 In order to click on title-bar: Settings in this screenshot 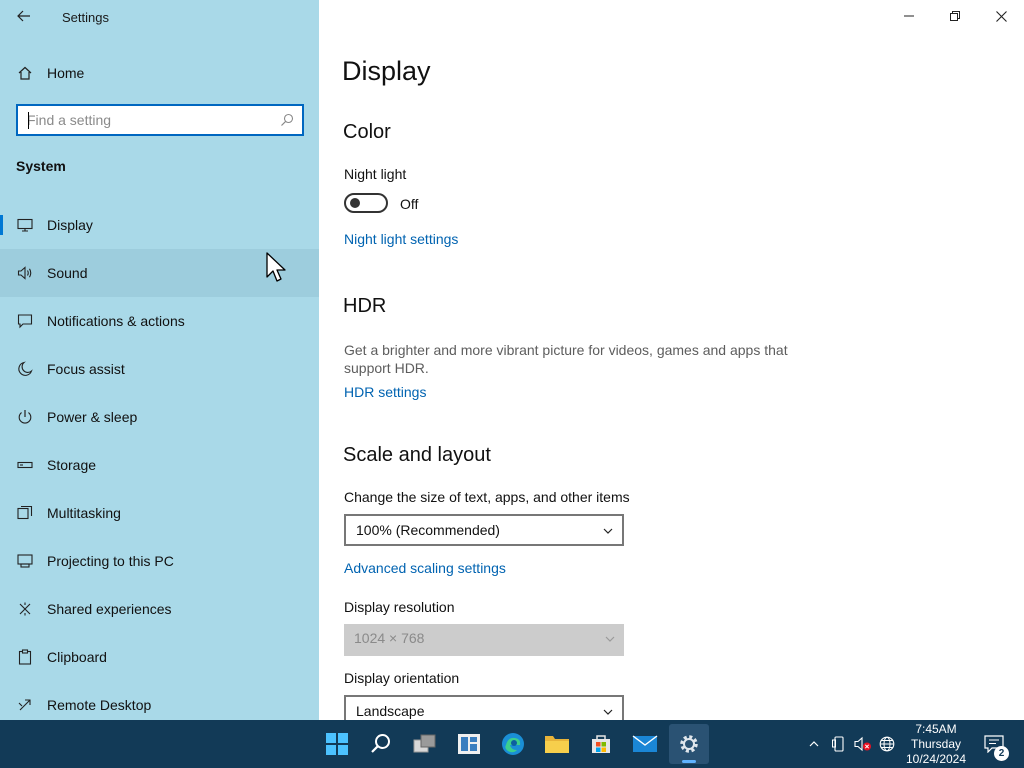, I will do `click(159, 17)`.